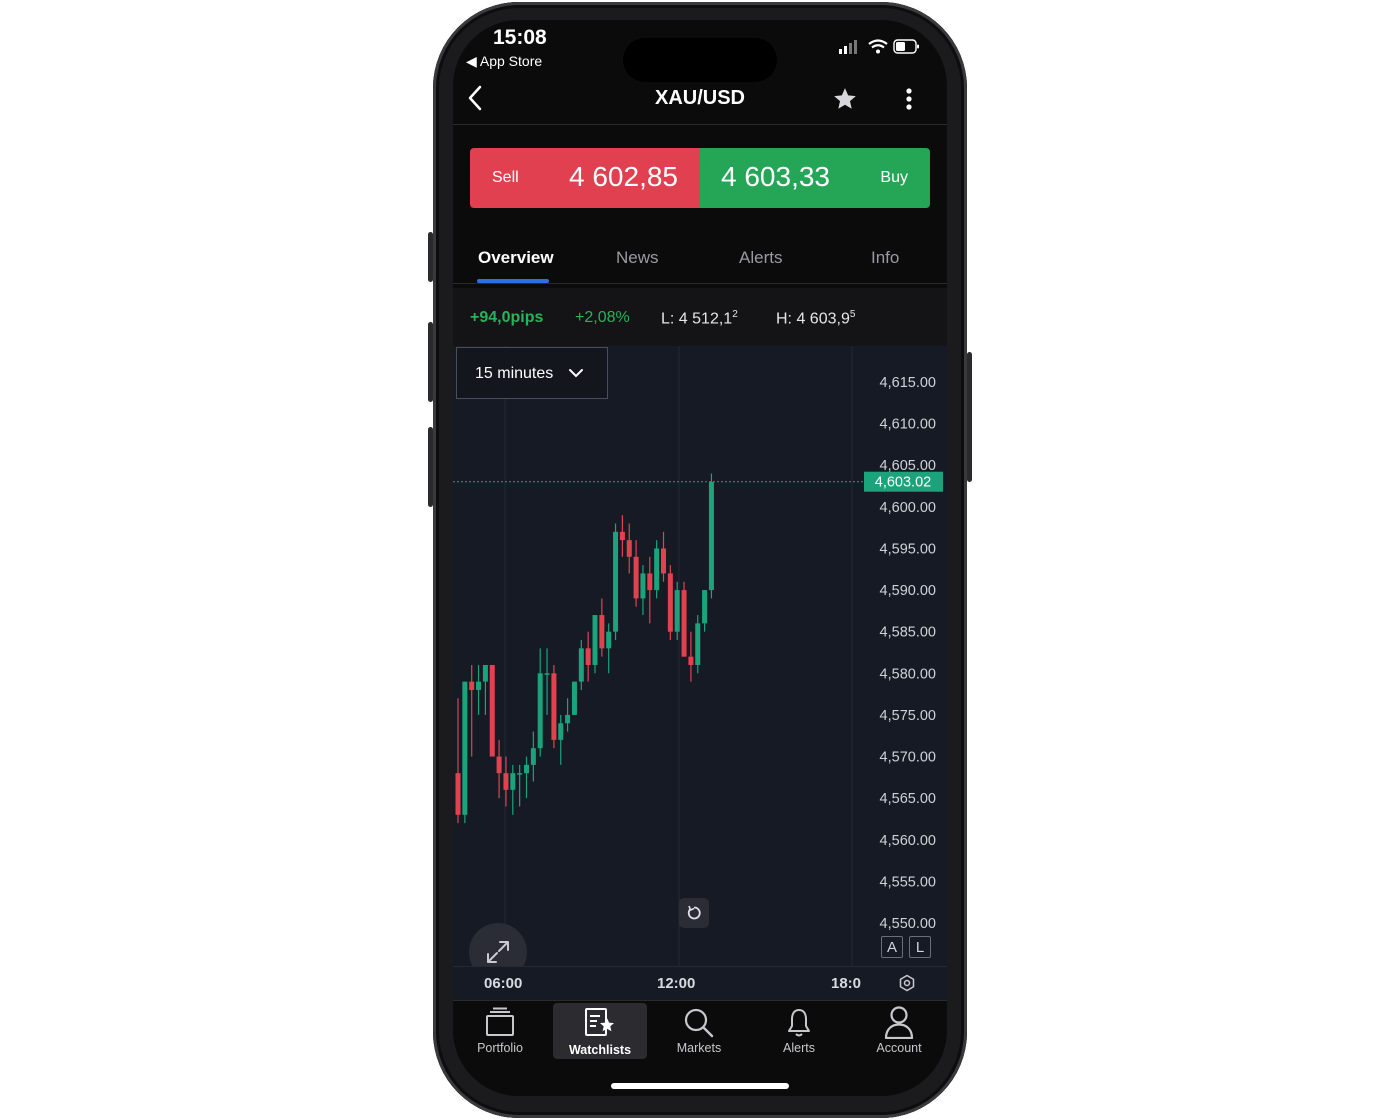 Image resolution: width=1400 pixels, height=1120 pixels. I want to click on tabbar-label: Watchlists, so click(600, 1050).